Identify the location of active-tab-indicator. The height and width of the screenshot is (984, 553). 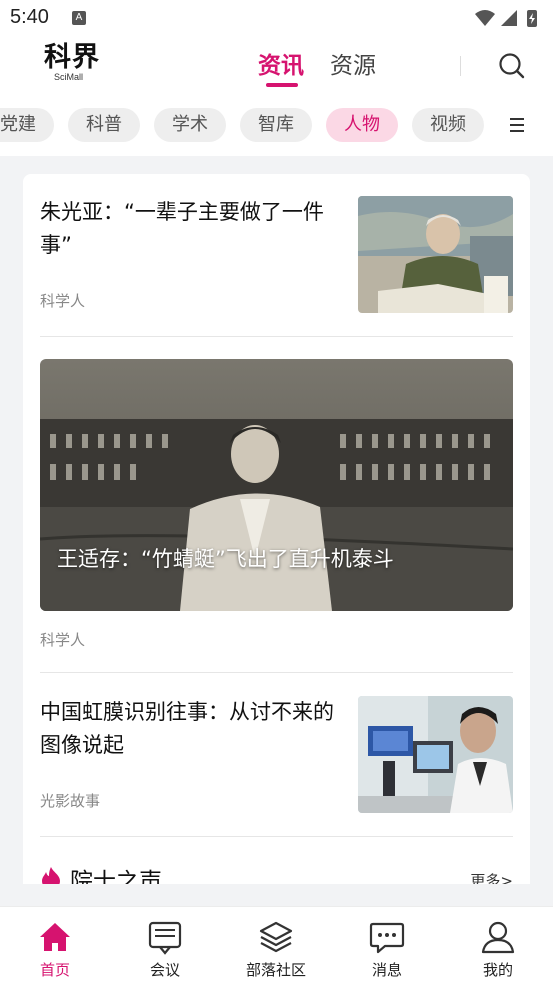
(282, 85).